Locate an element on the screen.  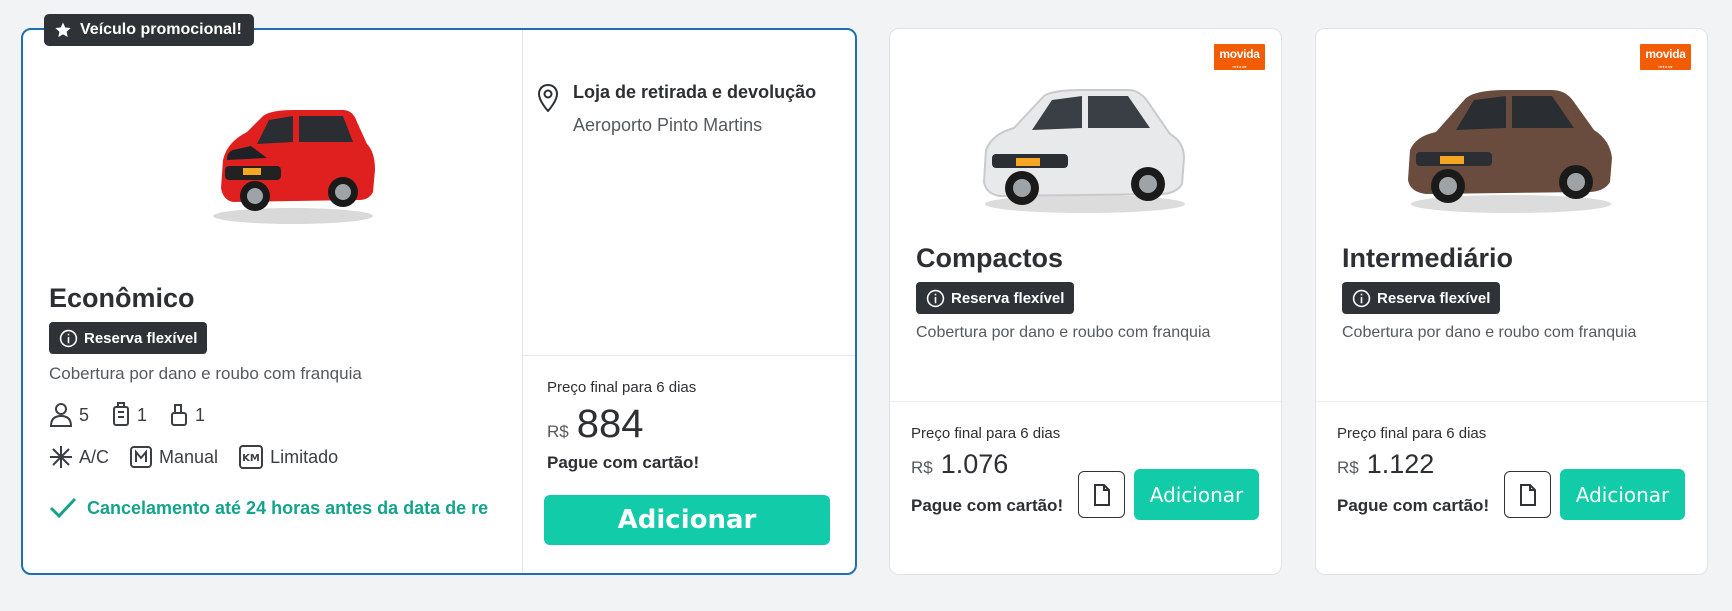
seats-spec: 5 is located at coordinates (69, 415).